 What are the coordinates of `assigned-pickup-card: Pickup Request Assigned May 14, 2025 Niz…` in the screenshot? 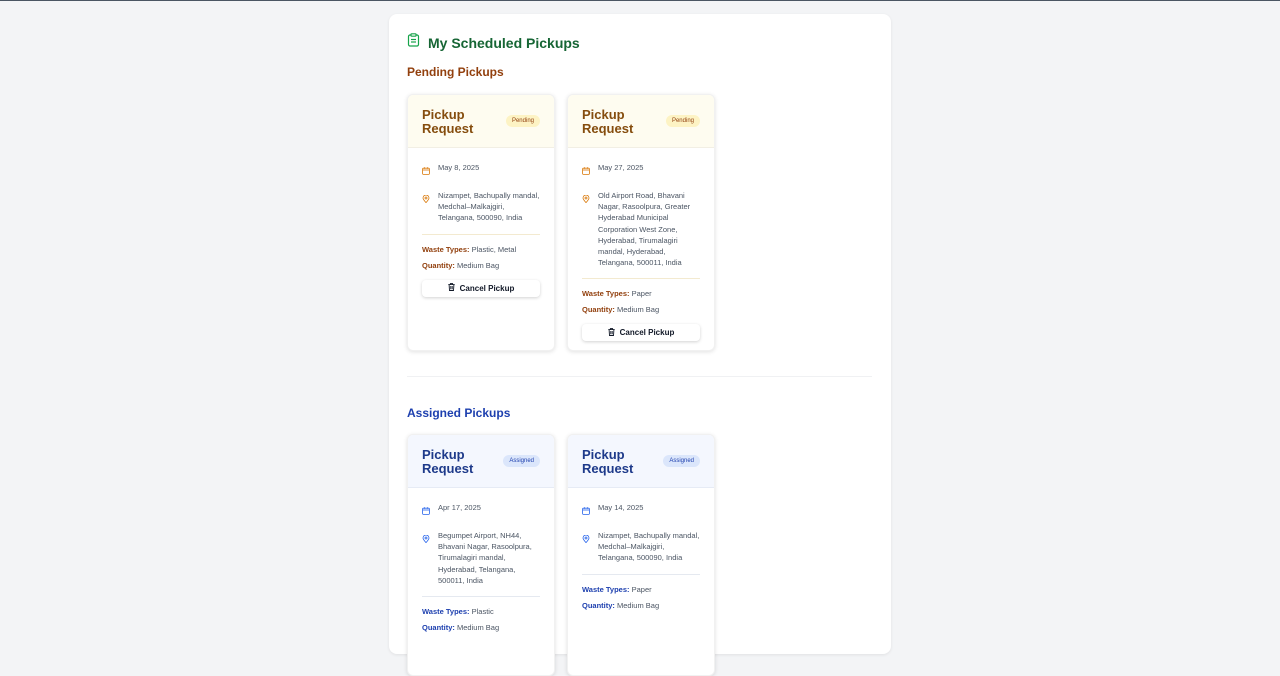 It's located at (641, 555).